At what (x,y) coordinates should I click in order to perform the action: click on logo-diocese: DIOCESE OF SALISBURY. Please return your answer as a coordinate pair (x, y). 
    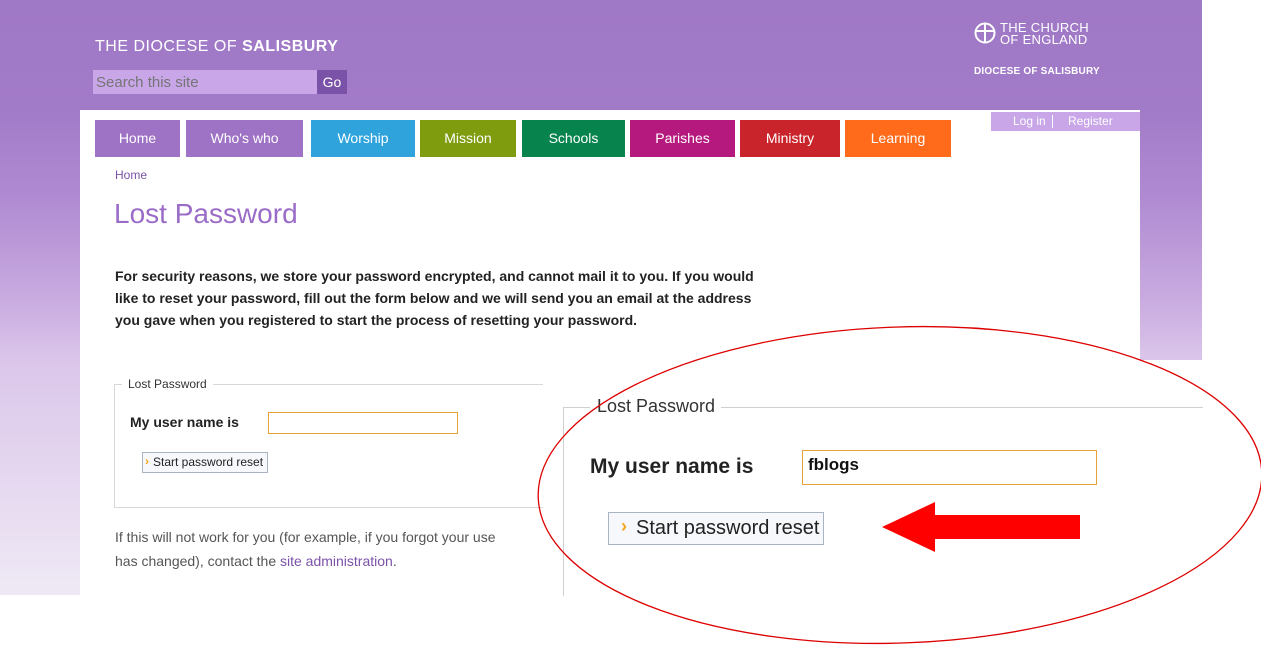
    Looking at the image, I should click on (1037, 71).